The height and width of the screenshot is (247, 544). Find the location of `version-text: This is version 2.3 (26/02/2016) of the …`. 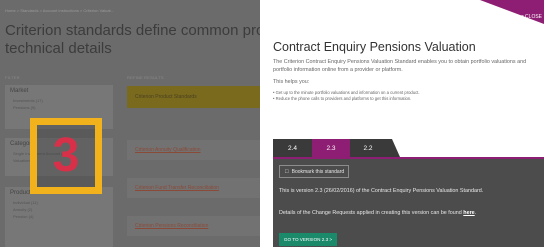

version-text: This is version 2.3 (26/02/2016) of the … is located at coordinates (381, 191).